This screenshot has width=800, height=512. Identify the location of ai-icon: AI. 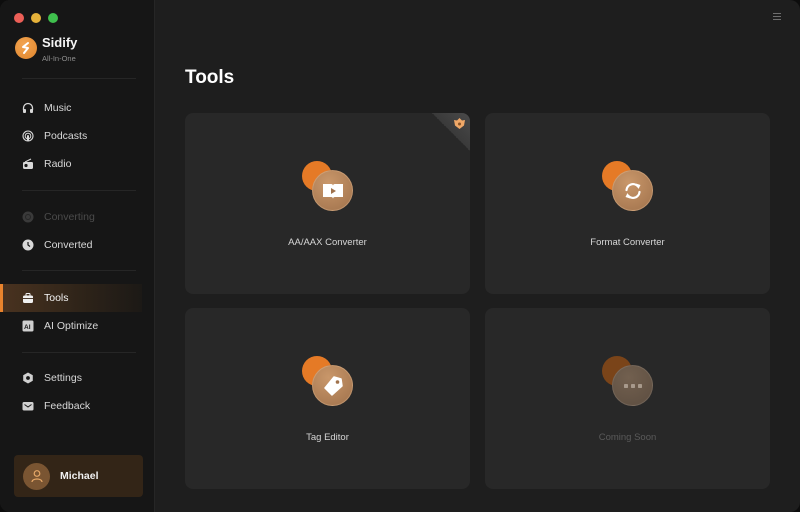
(27, 326).